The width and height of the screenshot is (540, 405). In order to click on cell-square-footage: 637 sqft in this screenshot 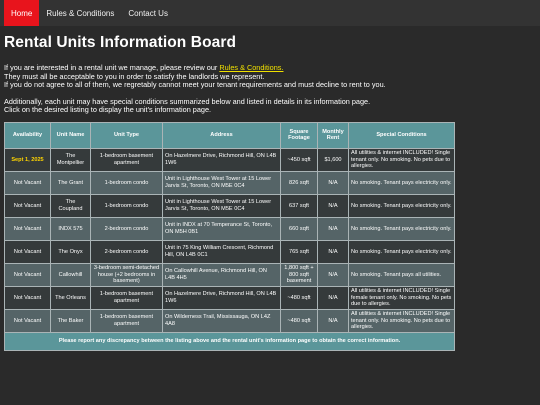, I will do `click(299, 205)`.